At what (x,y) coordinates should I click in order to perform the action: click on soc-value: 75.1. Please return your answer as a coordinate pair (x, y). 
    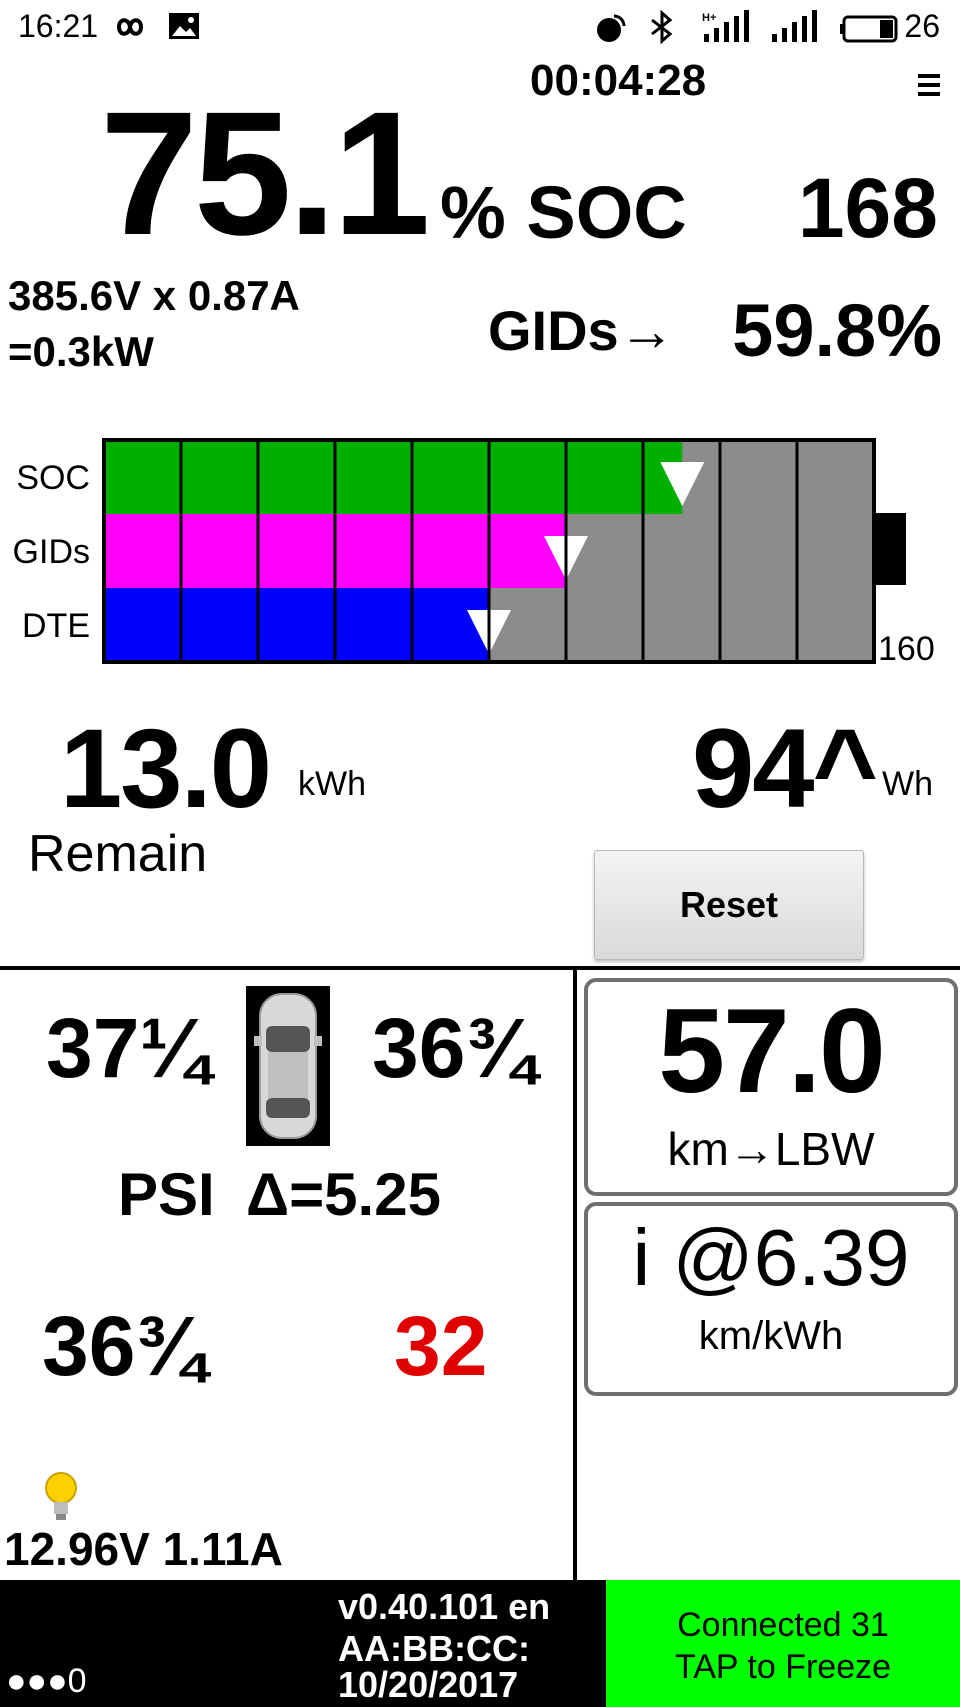
    Looking at the image, I should click on (265, 174).